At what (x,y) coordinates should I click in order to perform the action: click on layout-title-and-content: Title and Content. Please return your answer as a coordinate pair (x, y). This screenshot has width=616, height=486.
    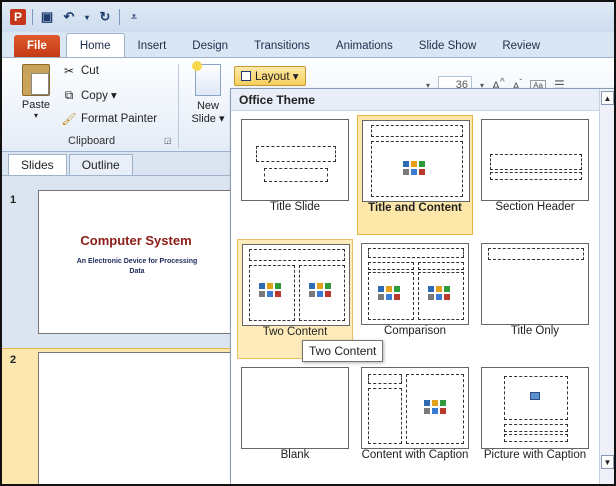
    Looking at the image, I should click on (415, 175).